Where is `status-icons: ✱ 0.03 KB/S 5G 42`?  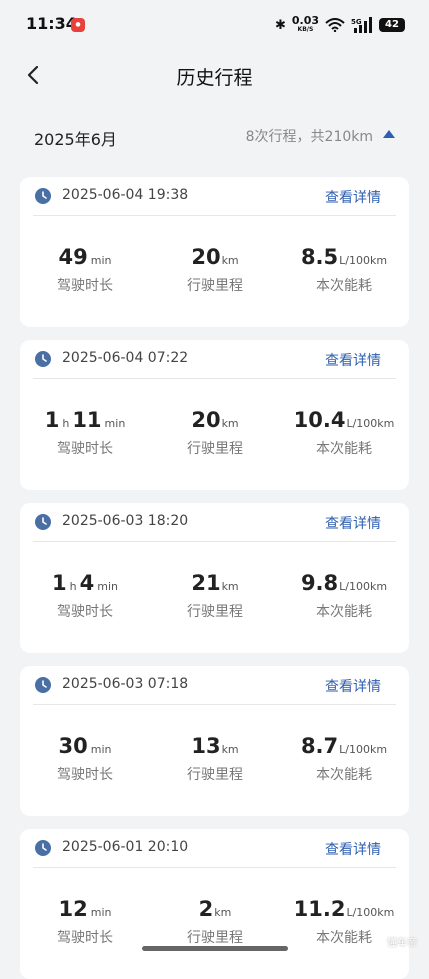 status-icons: ✱ 0.03 KB/S 5G 42 is located at coordinates (340, 25).